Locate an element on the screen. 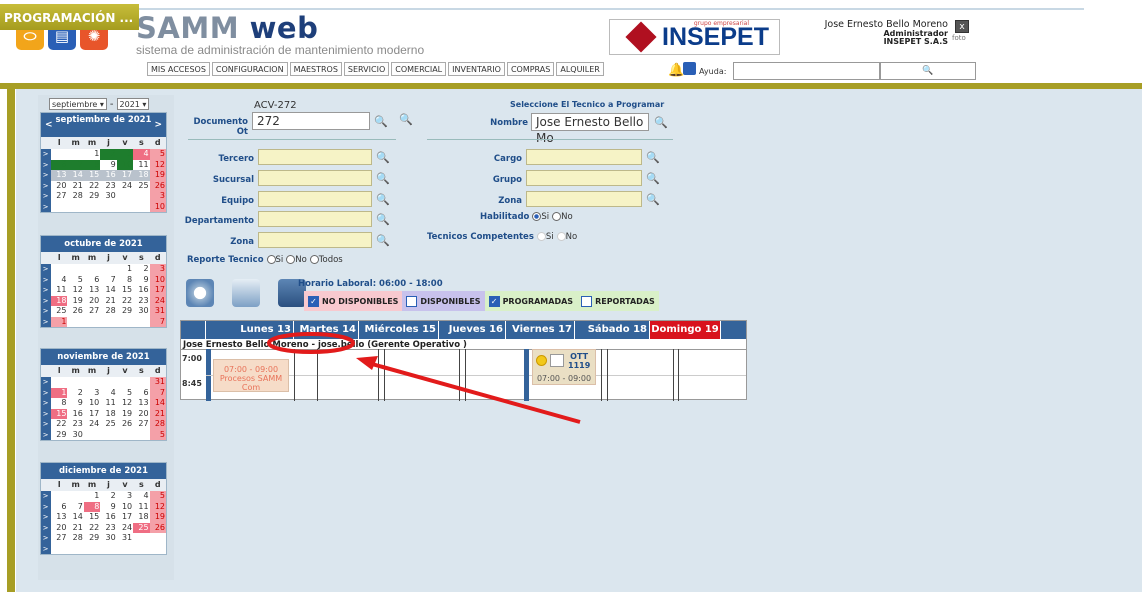  arrow-head is located at coordinates (367, 363).